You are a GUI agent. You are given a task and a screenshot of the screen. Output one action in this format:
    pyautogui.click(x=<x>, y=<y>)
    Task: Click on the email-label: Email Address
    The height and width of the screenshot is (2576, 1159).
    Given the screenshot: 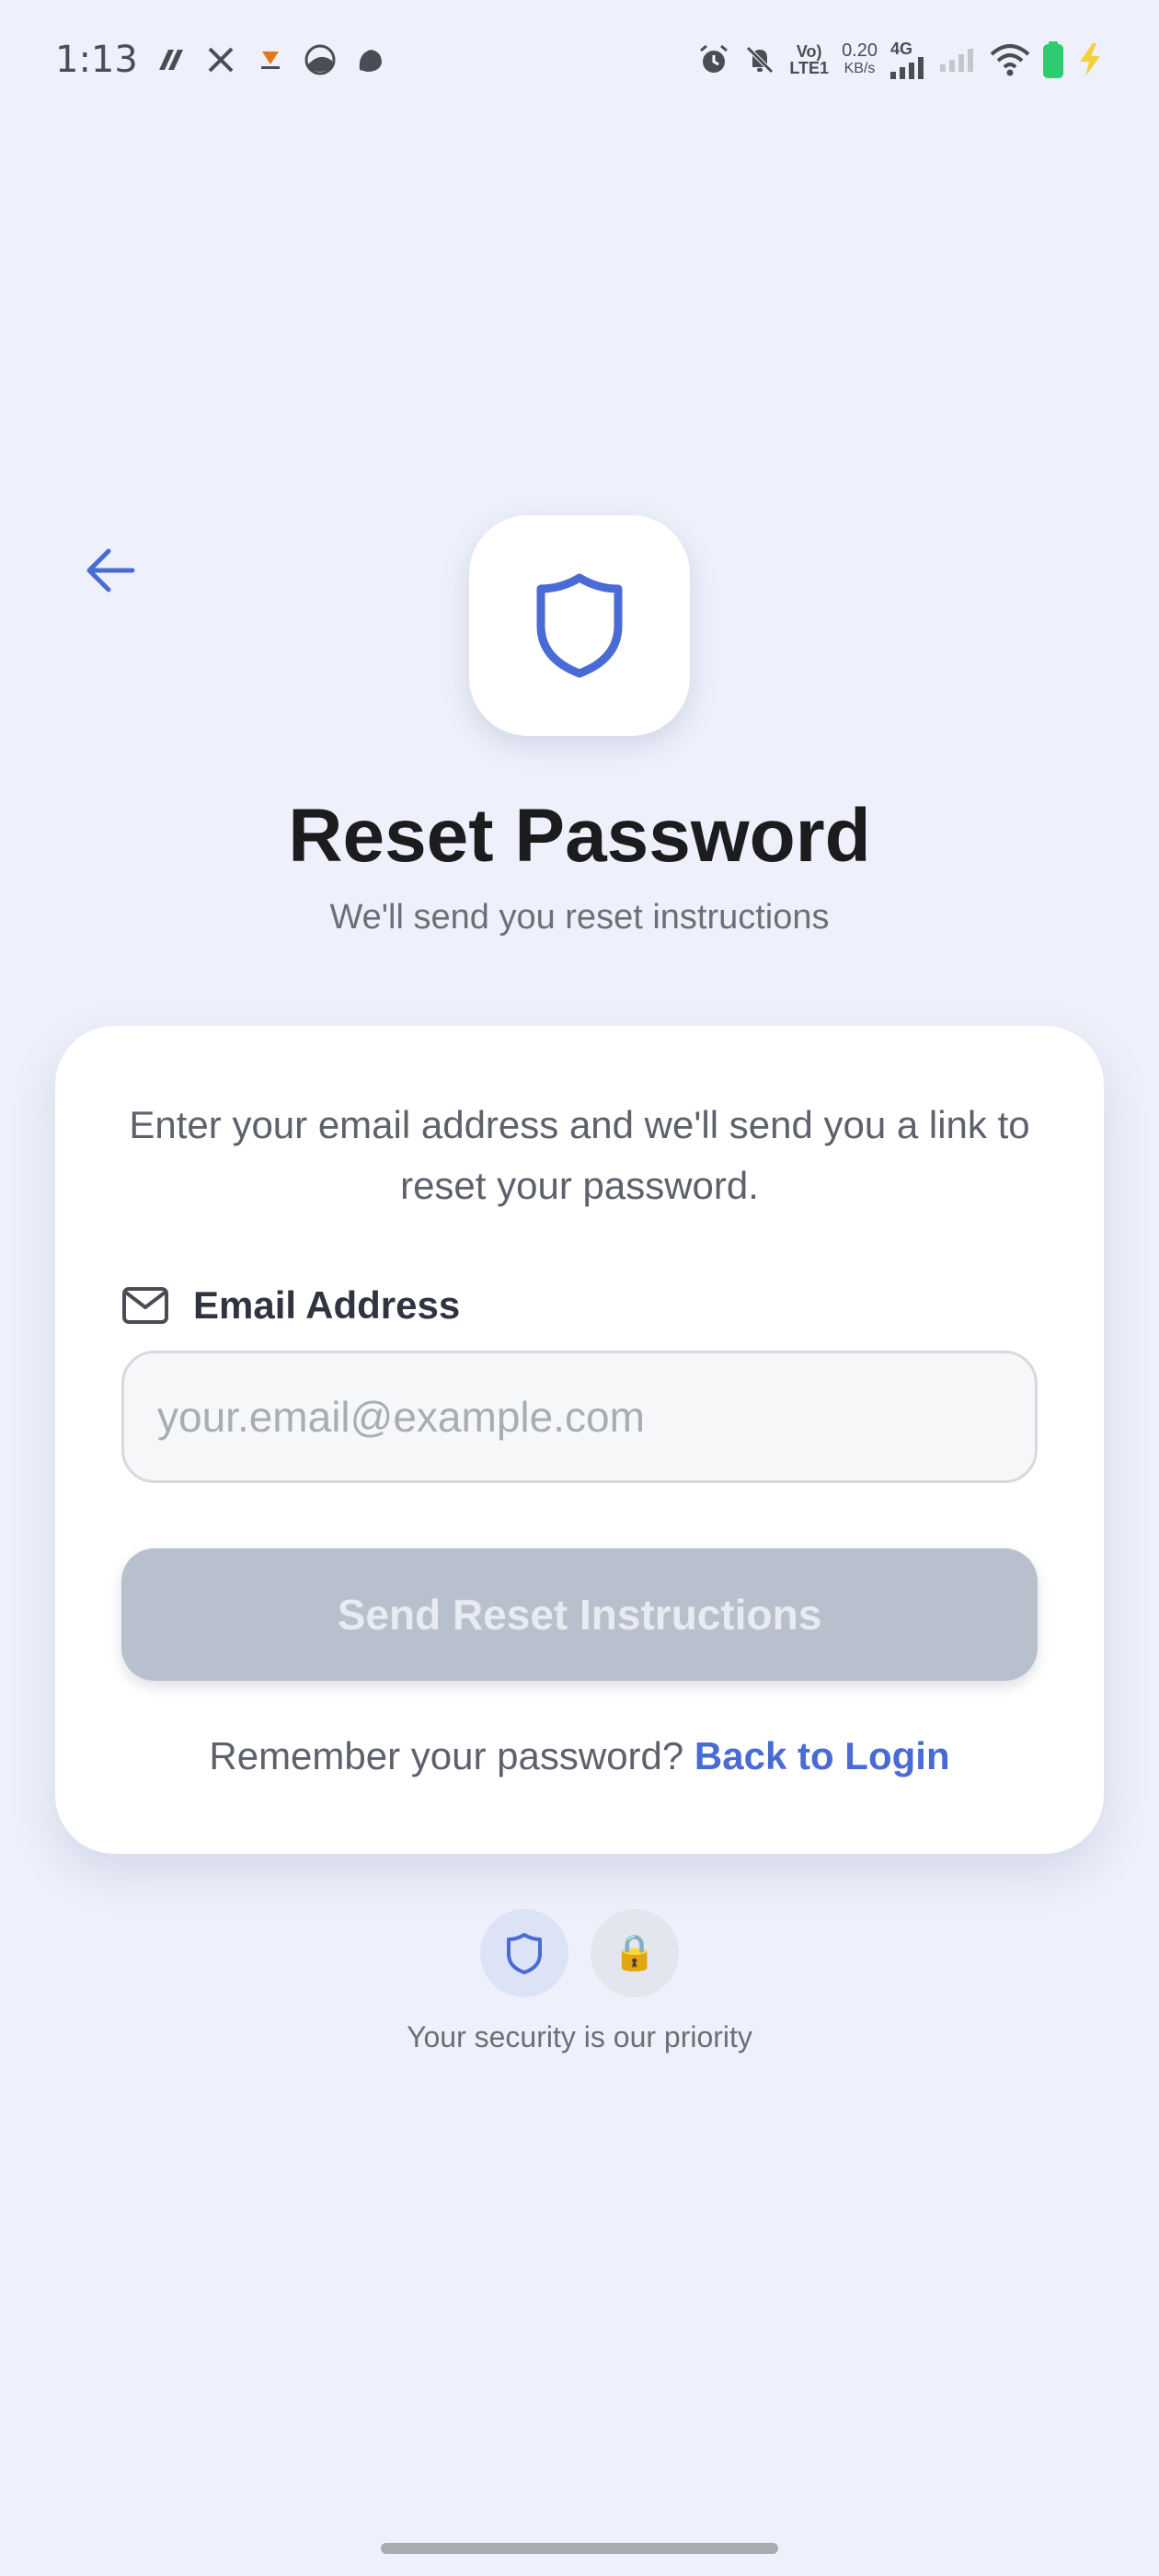 What is the action you would take?
    pyautogui.click(x=327, y=1305)
    